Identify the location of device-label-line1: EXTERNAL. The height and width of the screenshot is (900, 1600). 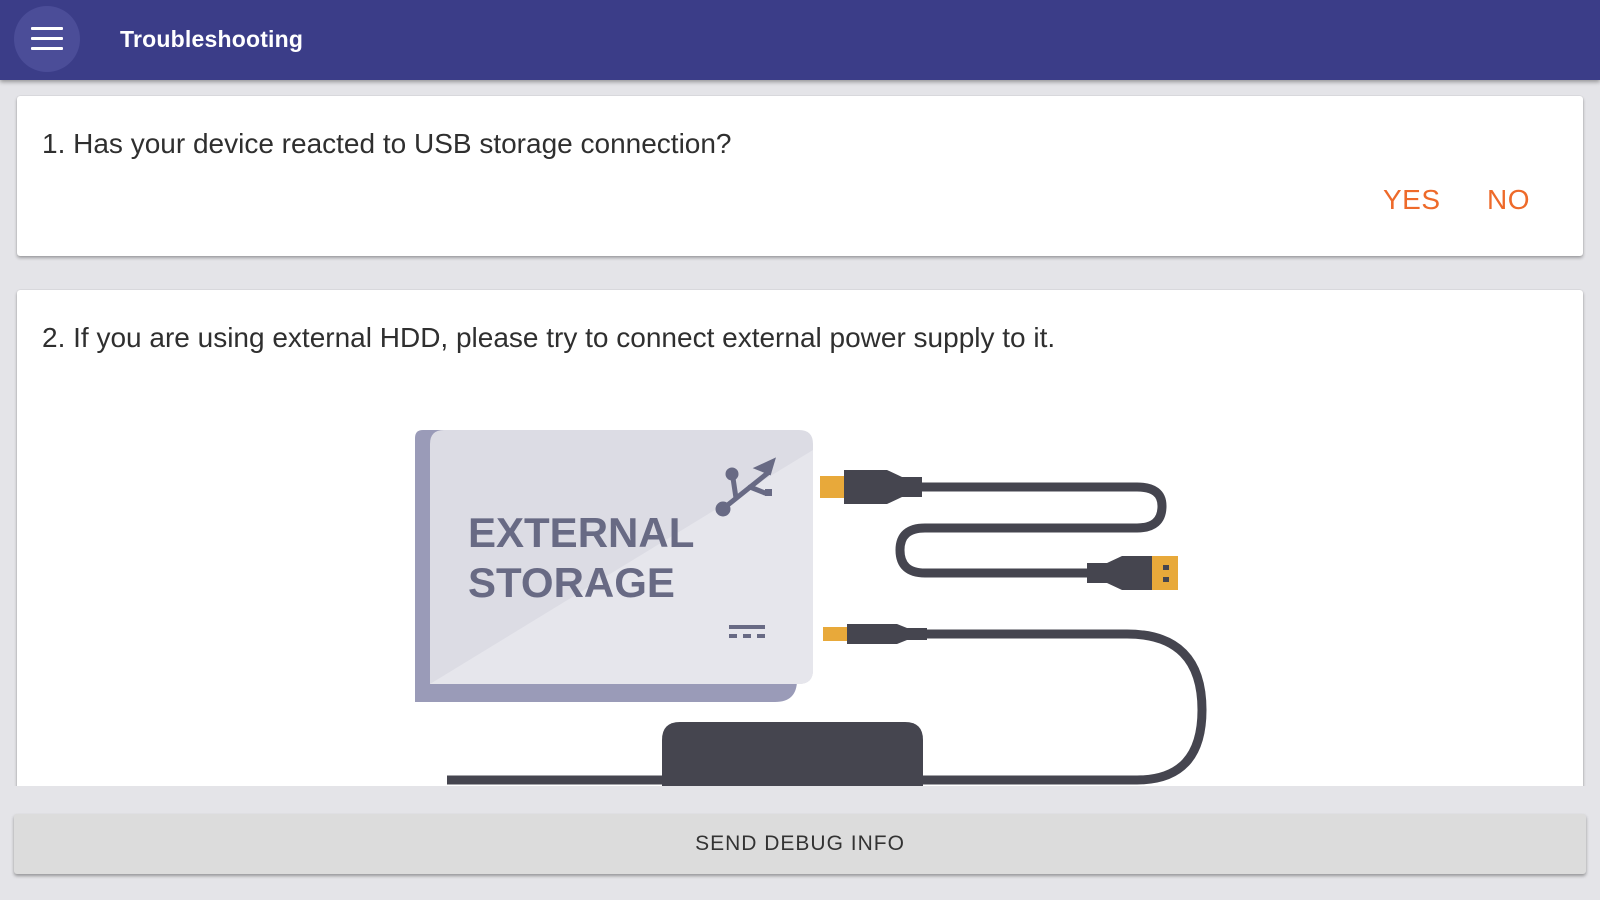
(581, 532).